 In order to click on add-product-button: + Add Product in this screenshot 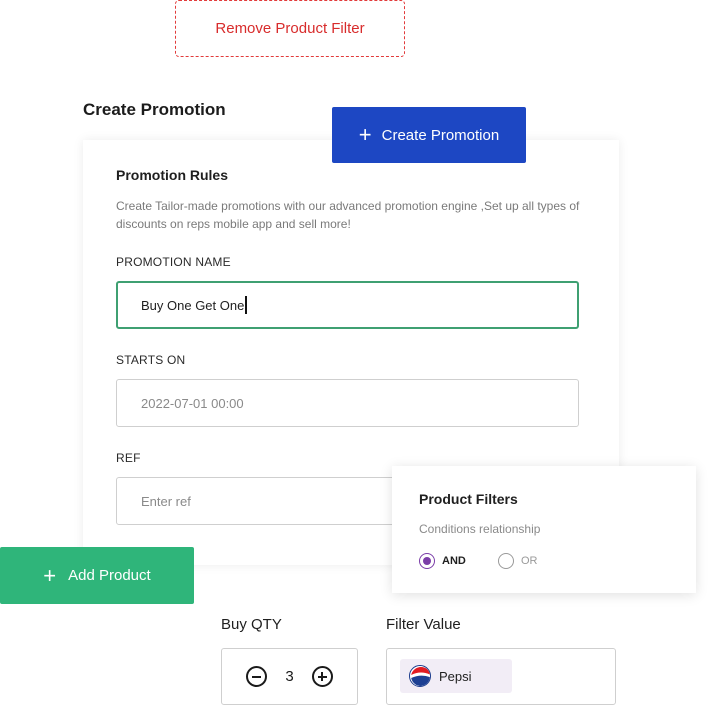, I will do `click(97, 575)`.